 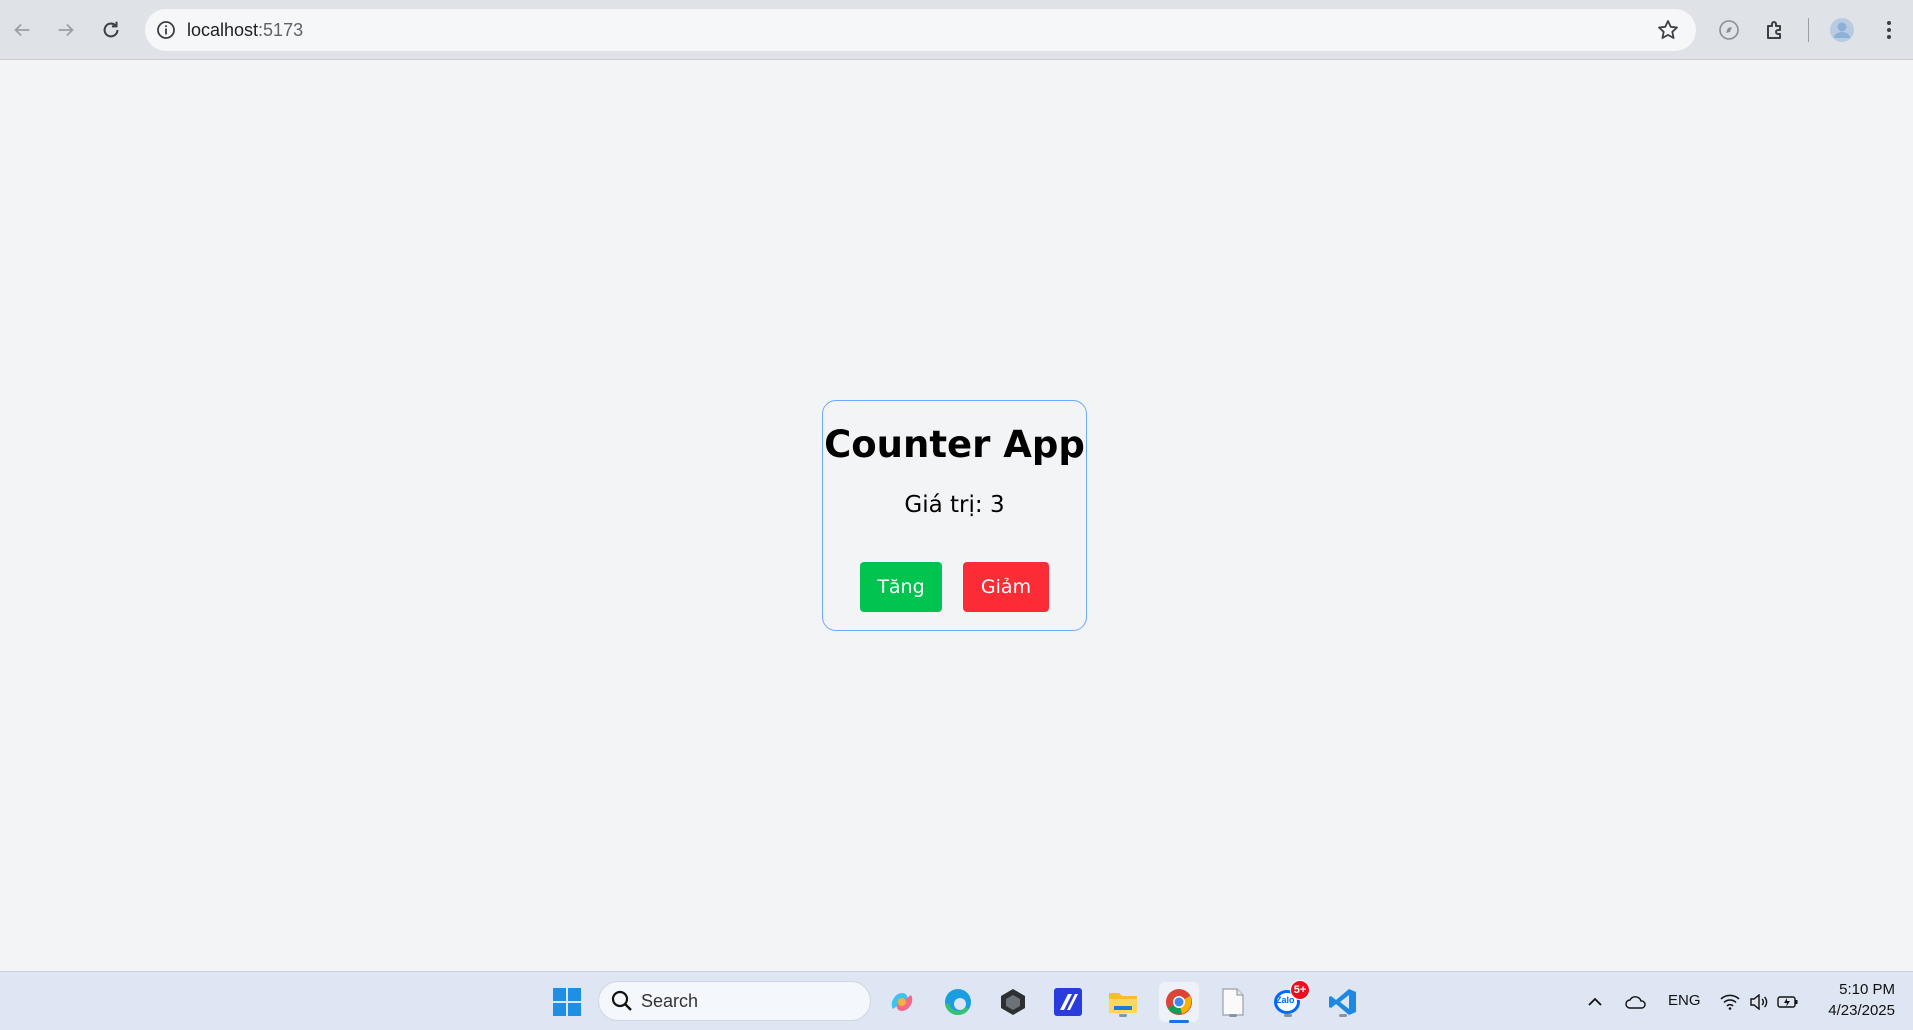 I want to click on toolbar-divider, so click(x=1808, y=30).